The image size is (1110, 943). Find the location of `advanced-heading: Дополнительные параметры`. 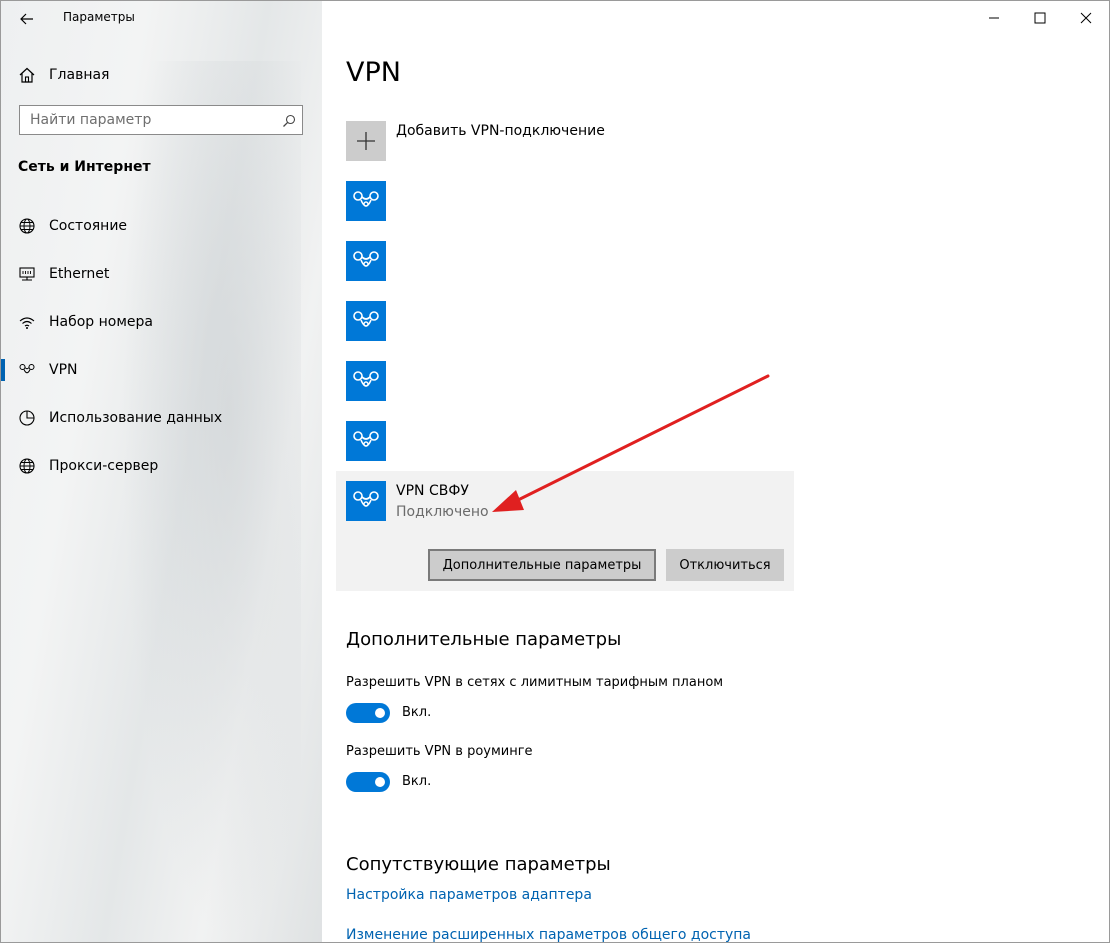

advanced-heading: Дополнительные параметры is located at coordinates (484, 639).